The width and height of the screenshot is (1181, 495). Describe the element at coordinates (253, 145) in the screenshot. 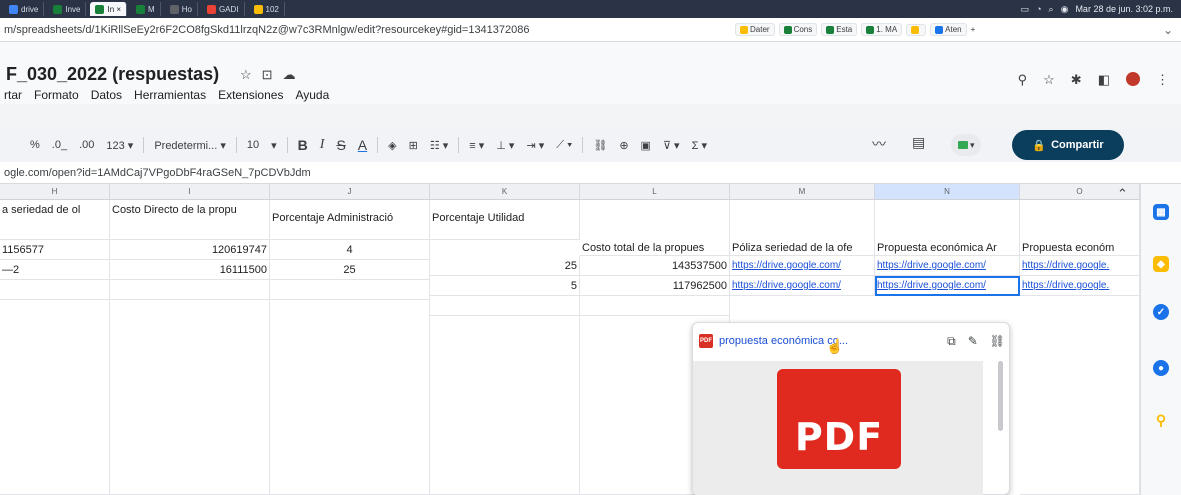

I see `font-size-input: 10` at that location.